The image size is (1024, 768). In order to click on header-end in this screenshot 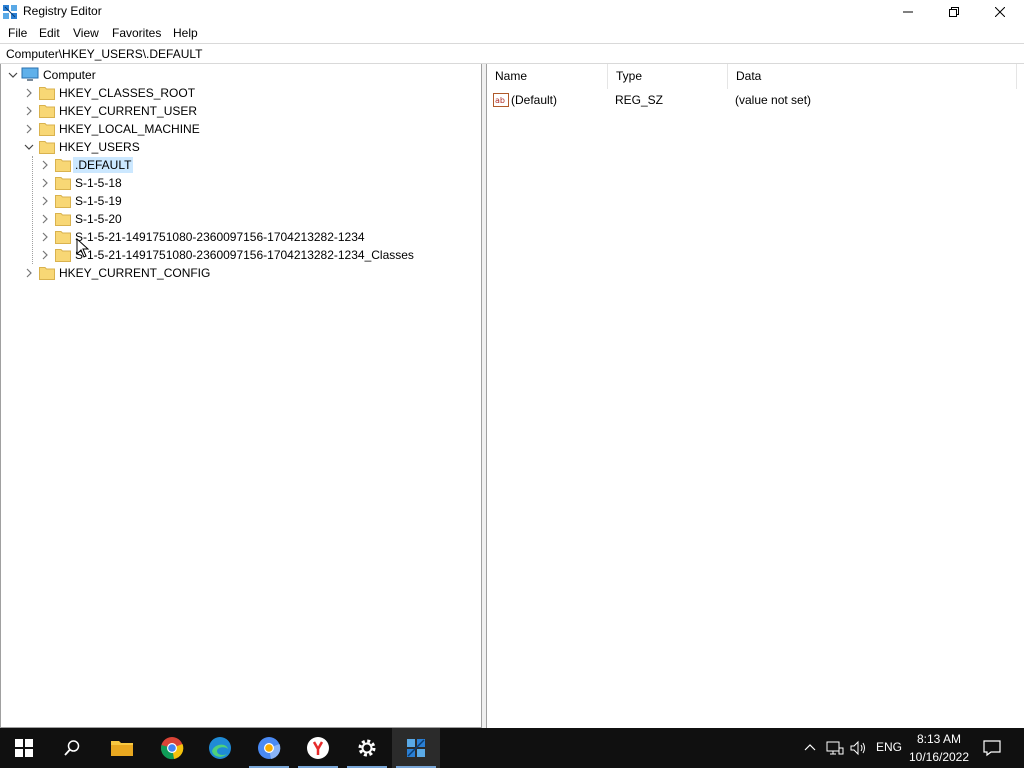, I will do `click(1020, 76)`.